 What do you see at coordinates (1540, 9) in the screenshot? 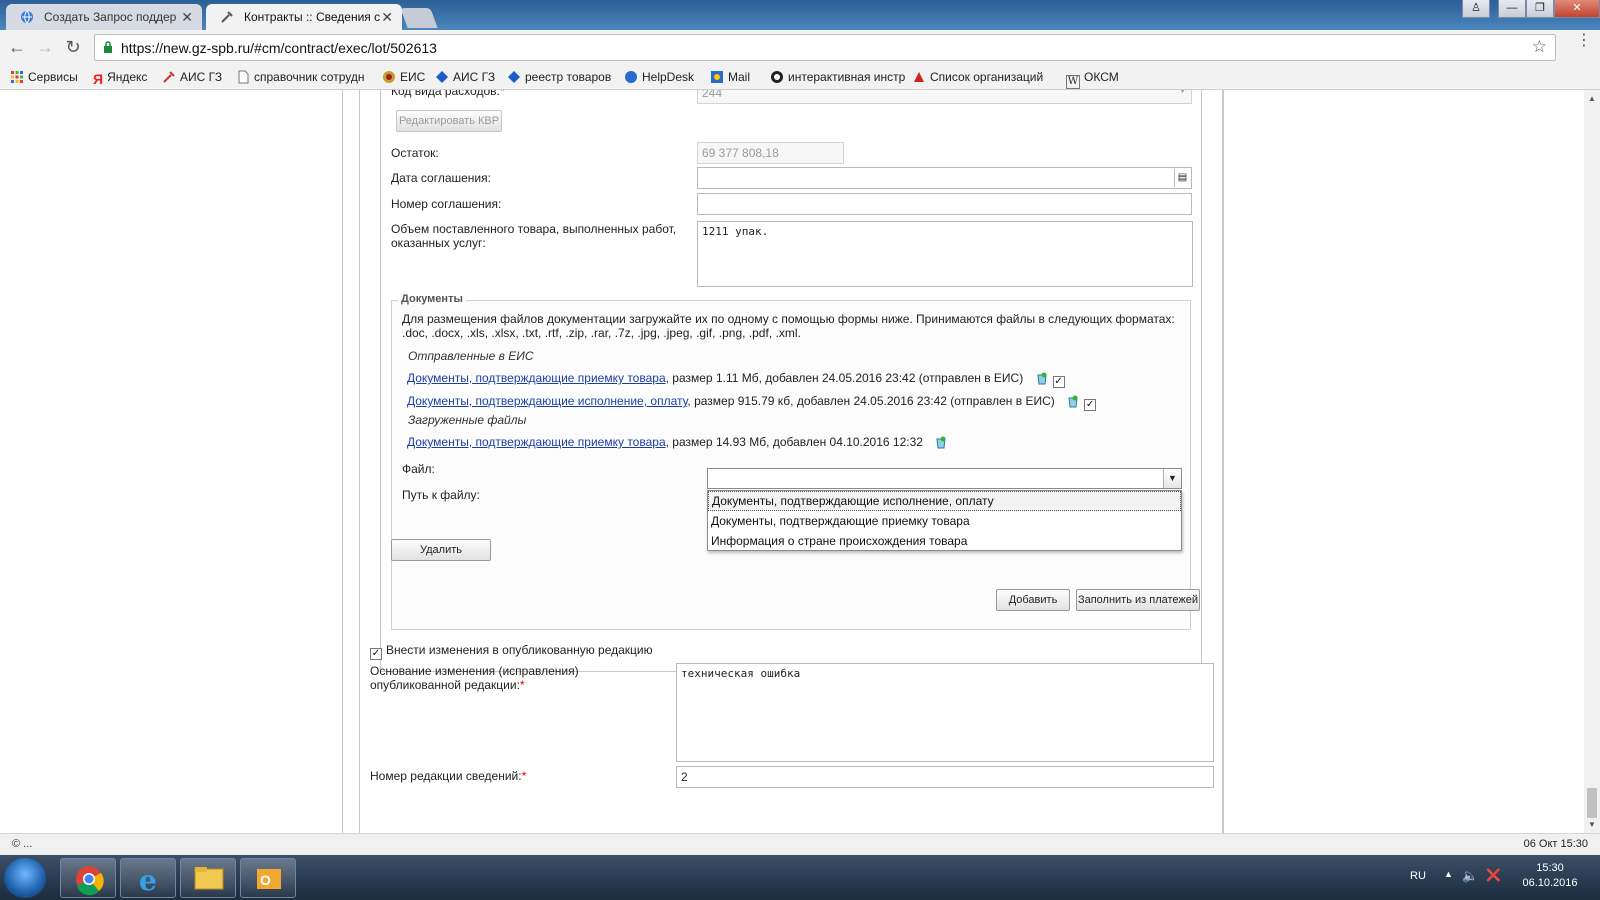
I see `maximize-icon: ❐` at bounding box center [1540, 9].